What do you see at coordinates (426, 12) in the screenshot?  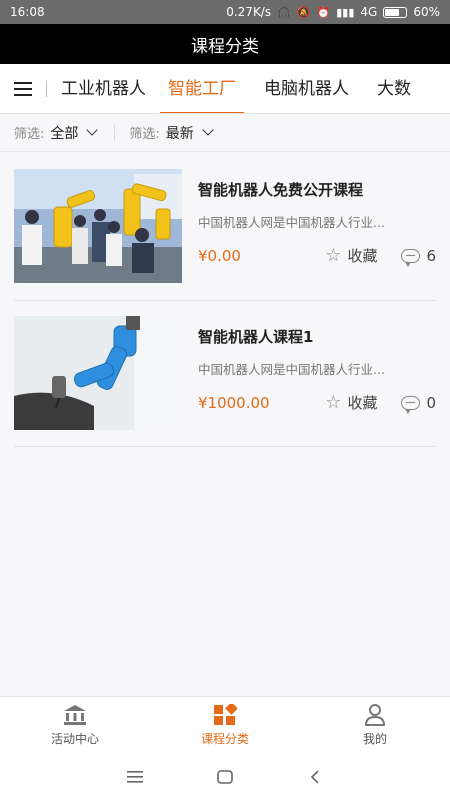 I see `battery-percent: 60%` at bounding box center [426, 12].